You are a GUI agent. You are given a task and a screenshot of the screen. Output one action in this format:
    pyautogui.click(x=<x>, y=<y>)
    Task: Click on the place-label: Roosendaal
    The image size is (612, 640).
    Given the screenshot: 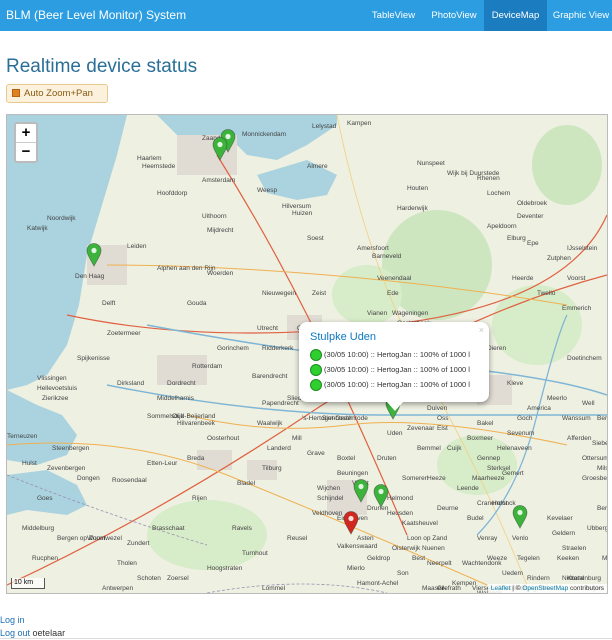 What is the action you would take?
    pyautogui.click(x=129, y=480)
    